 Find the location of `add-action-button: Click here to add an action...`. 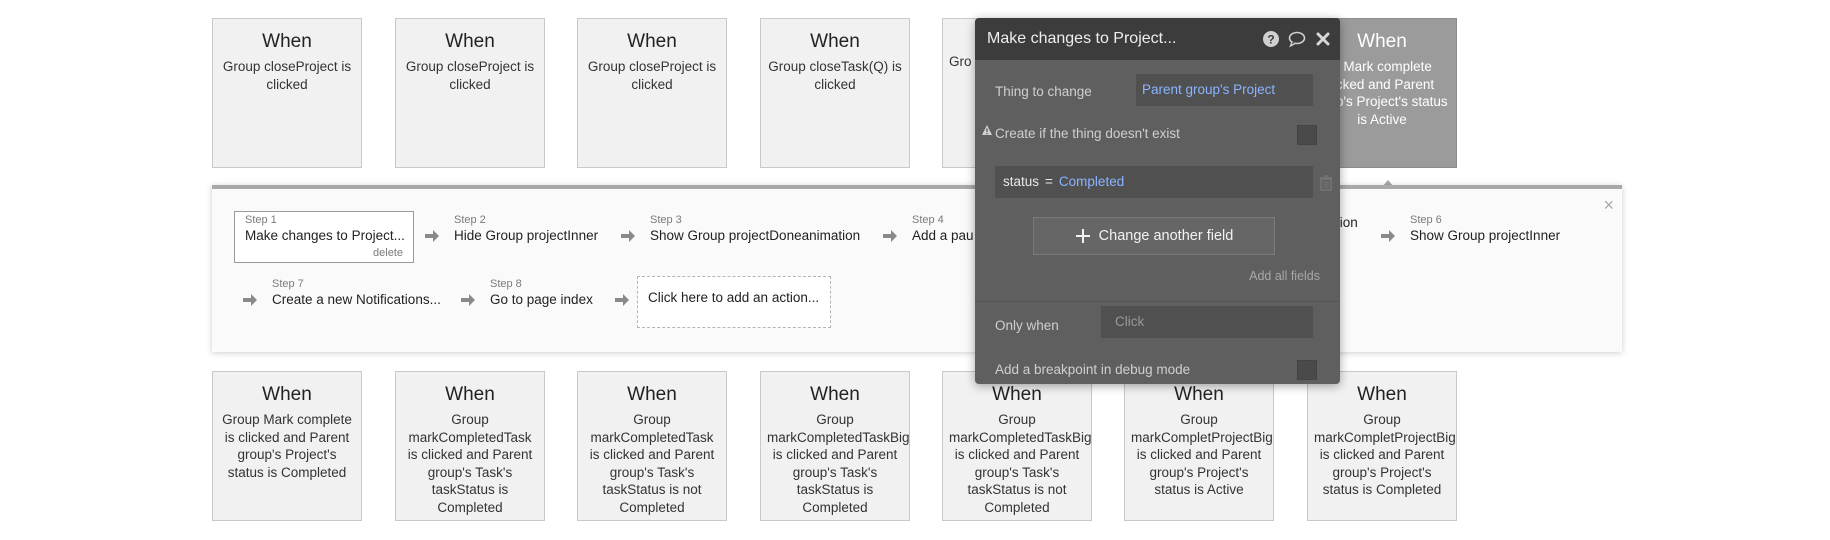

add-action-button: Click here to add an action... is located at coordinates (734, 302).